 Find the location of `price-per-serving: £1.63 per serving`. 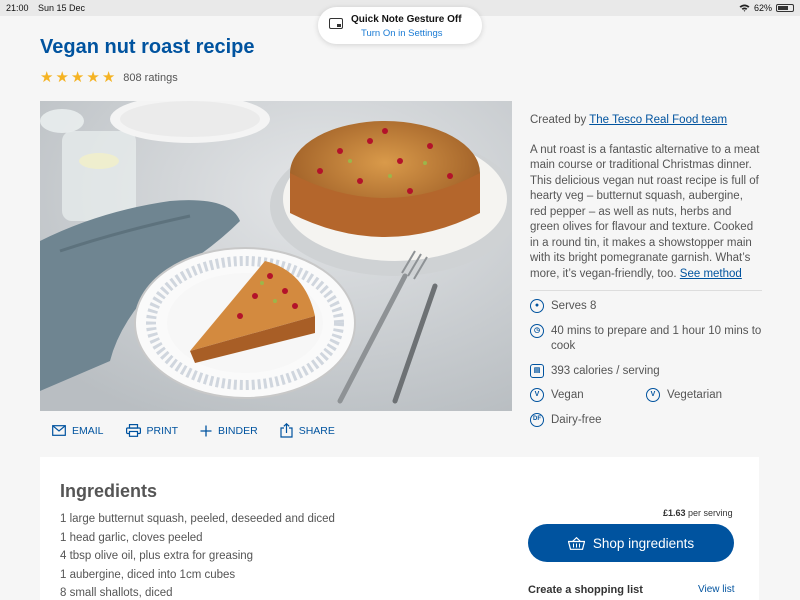

price-per-serving: £1.63 per serving is located at coordinates (698, 513).